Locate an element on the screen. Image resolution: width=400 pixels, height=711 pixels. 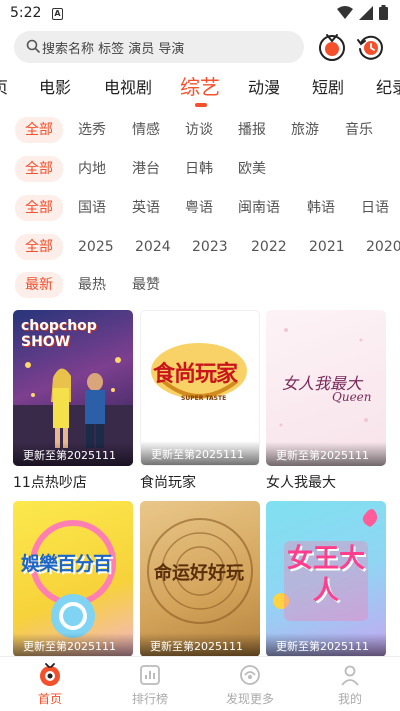
tab-anime: 动漫 is located at coordinates (264, 86).